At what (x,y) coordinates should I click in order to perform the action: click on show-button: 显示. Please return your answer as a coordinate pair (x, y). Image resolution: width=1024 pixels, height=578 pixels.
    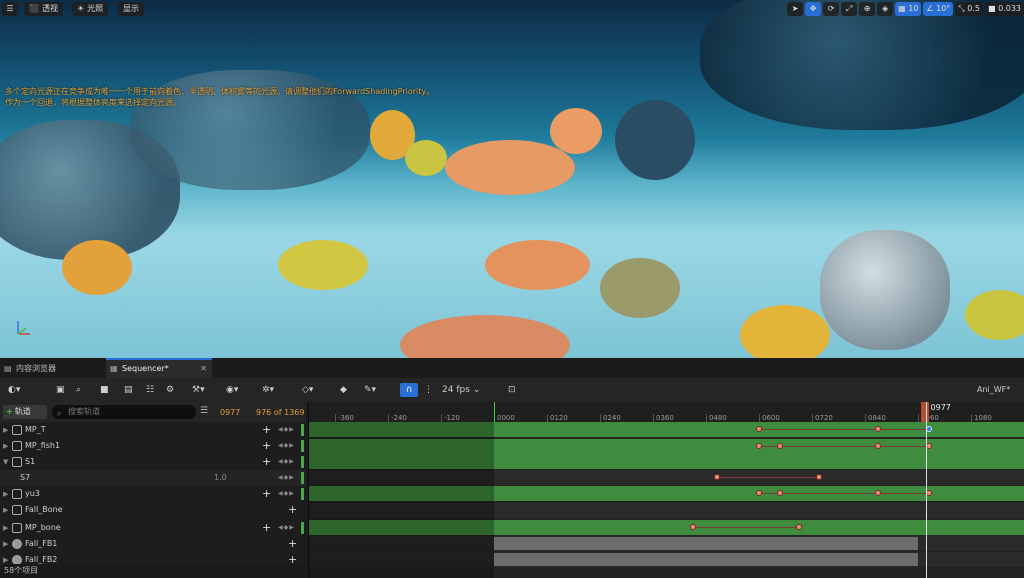
    Looking at the image, I should click on (131, 9).